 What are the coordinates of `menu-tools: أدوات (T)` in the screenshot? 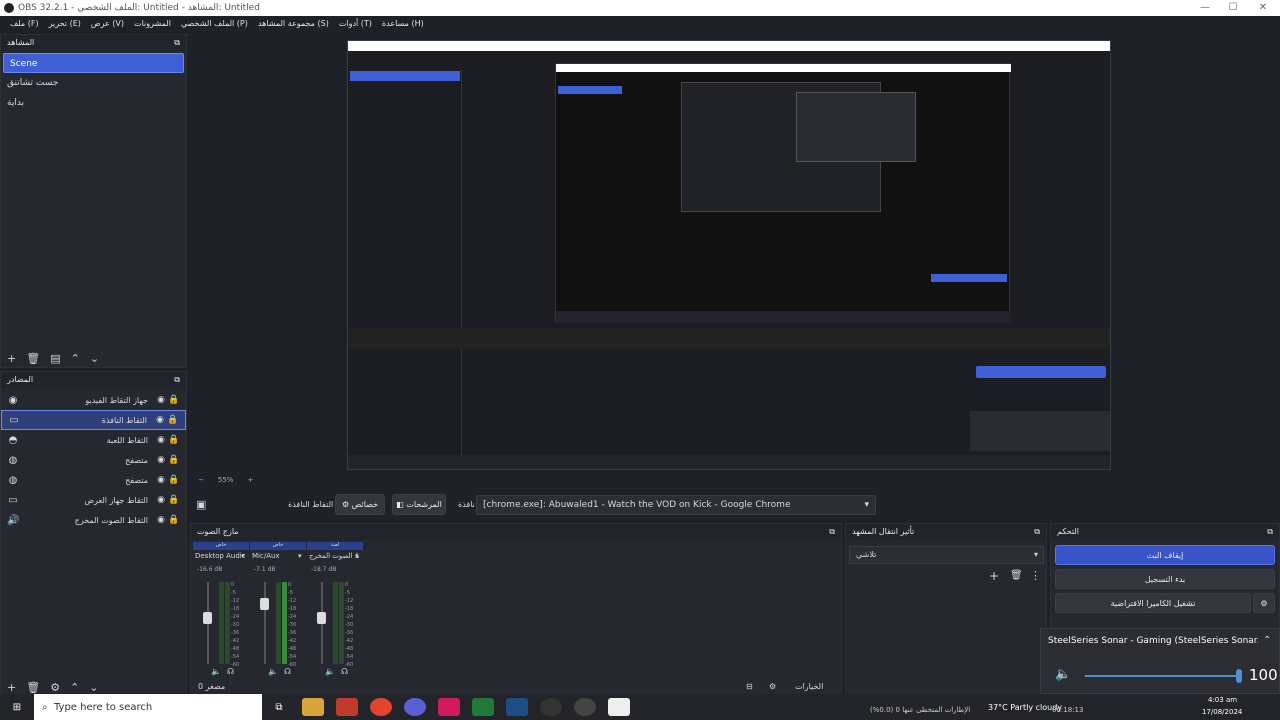 It's located at (355, 23).